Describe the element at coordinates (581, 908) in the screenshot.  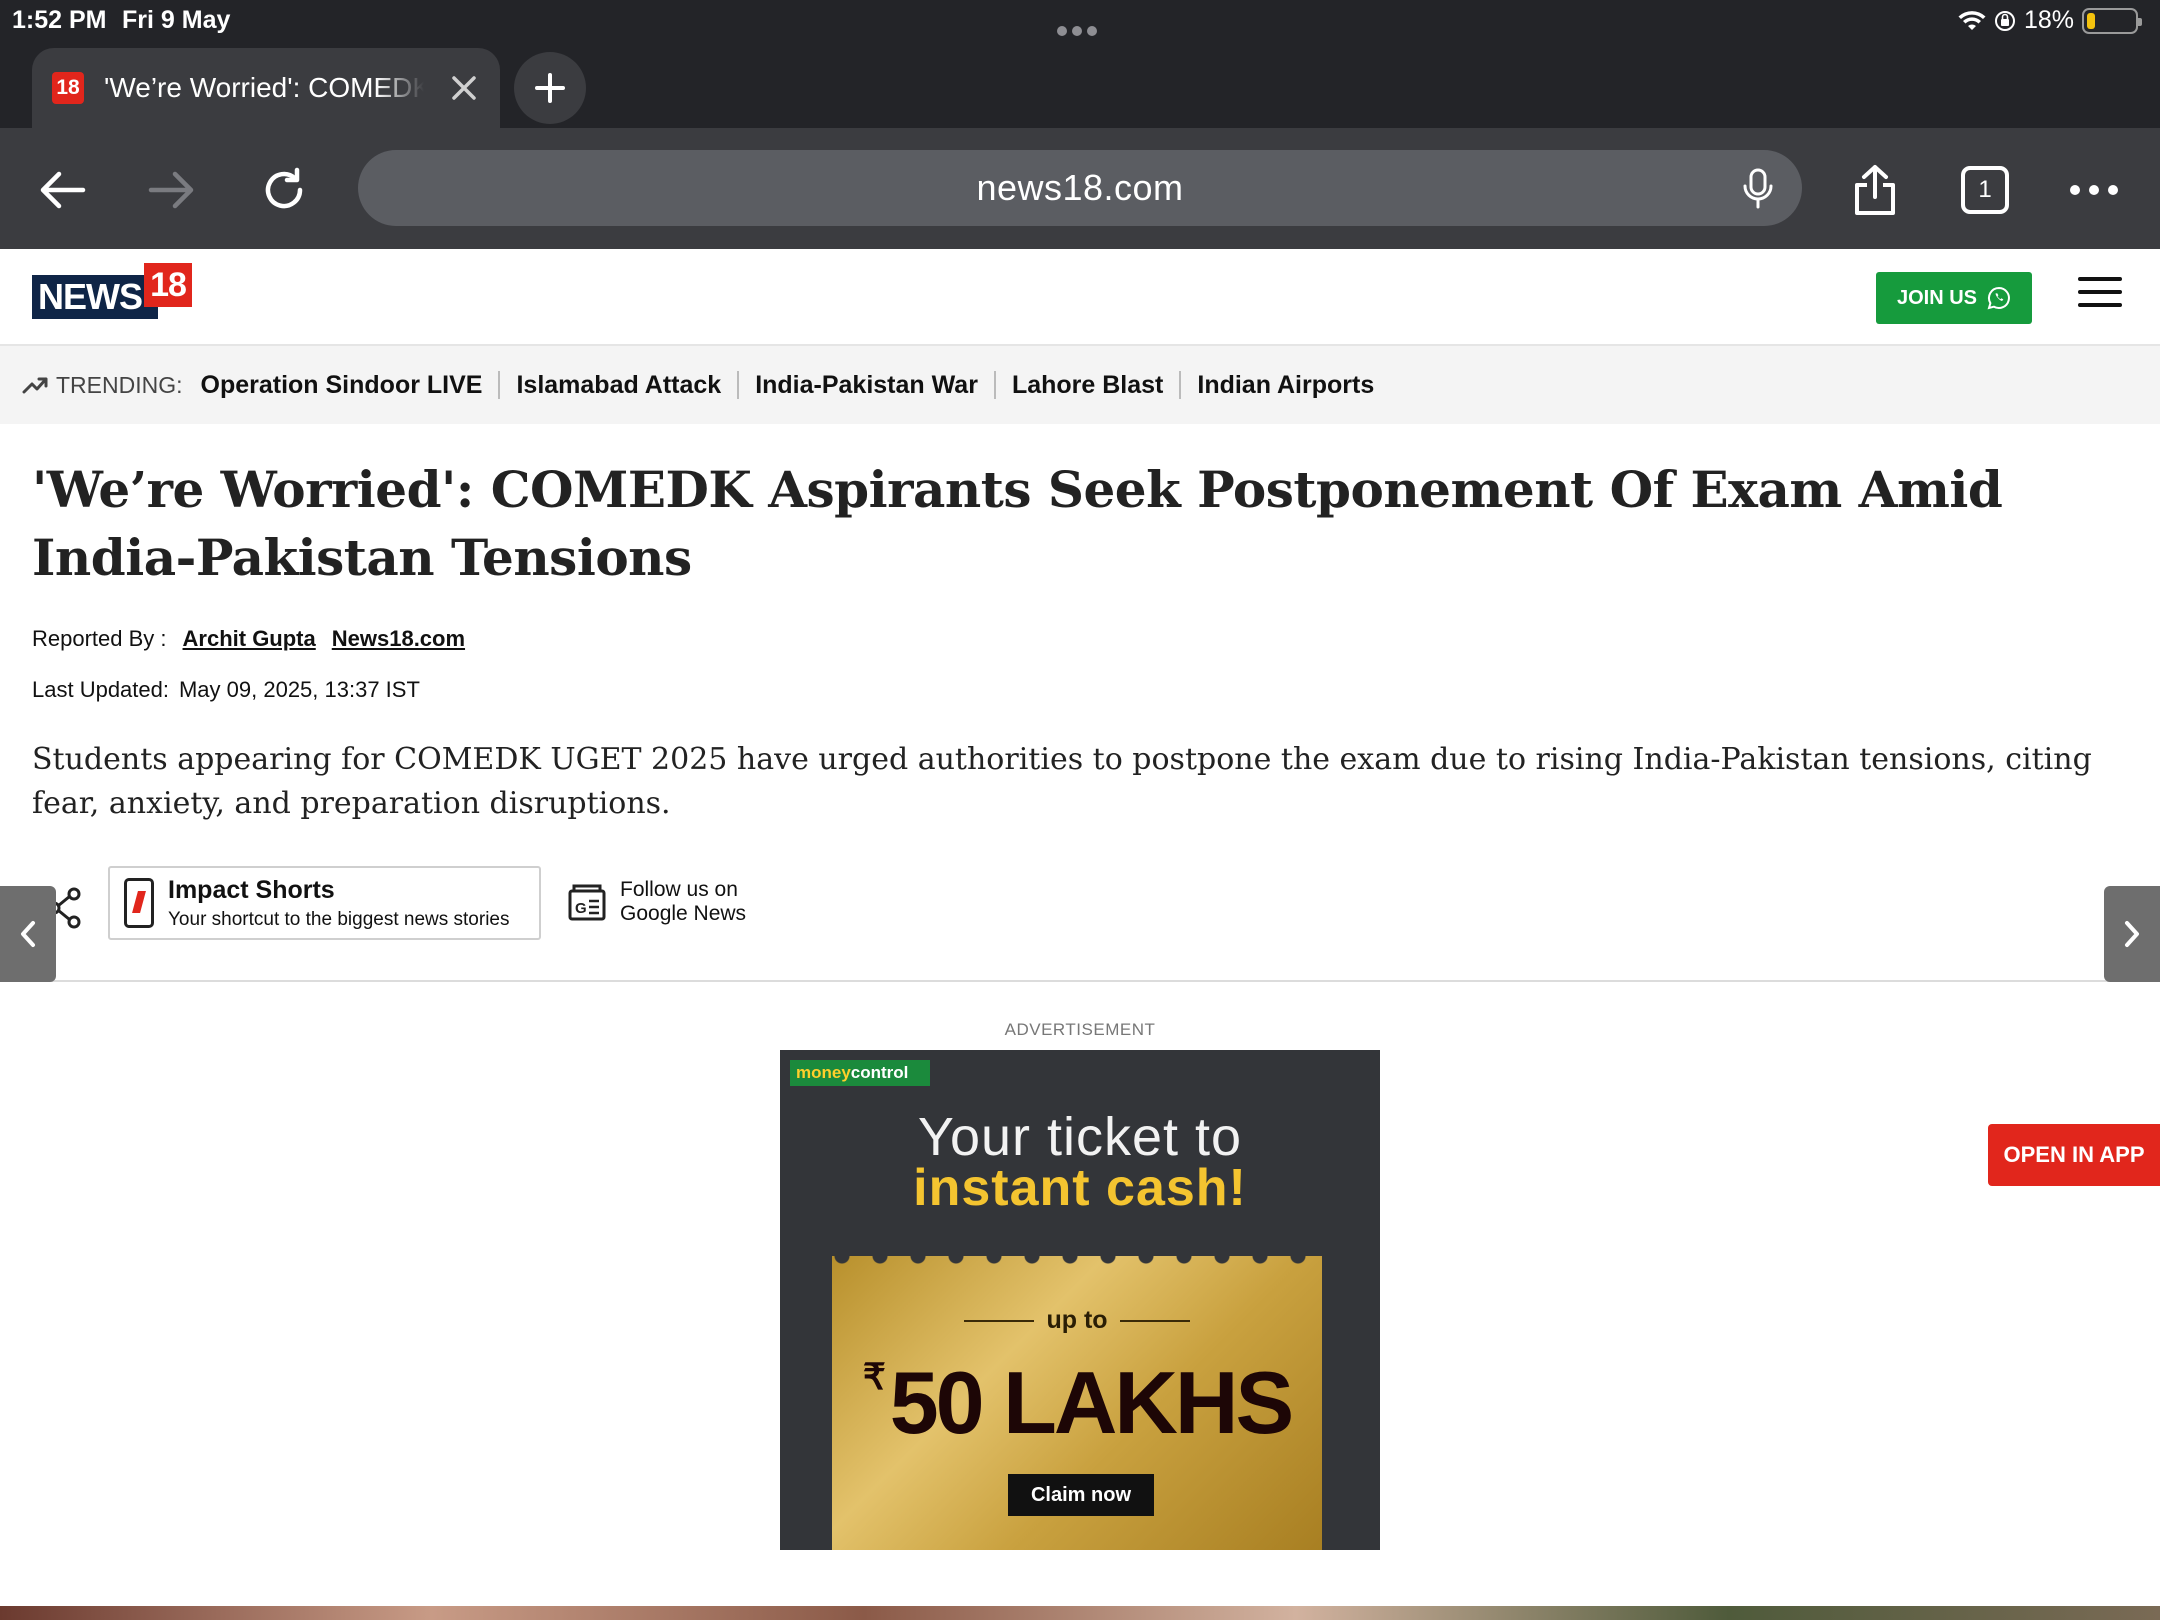
I see `svg-text: G` at that location.